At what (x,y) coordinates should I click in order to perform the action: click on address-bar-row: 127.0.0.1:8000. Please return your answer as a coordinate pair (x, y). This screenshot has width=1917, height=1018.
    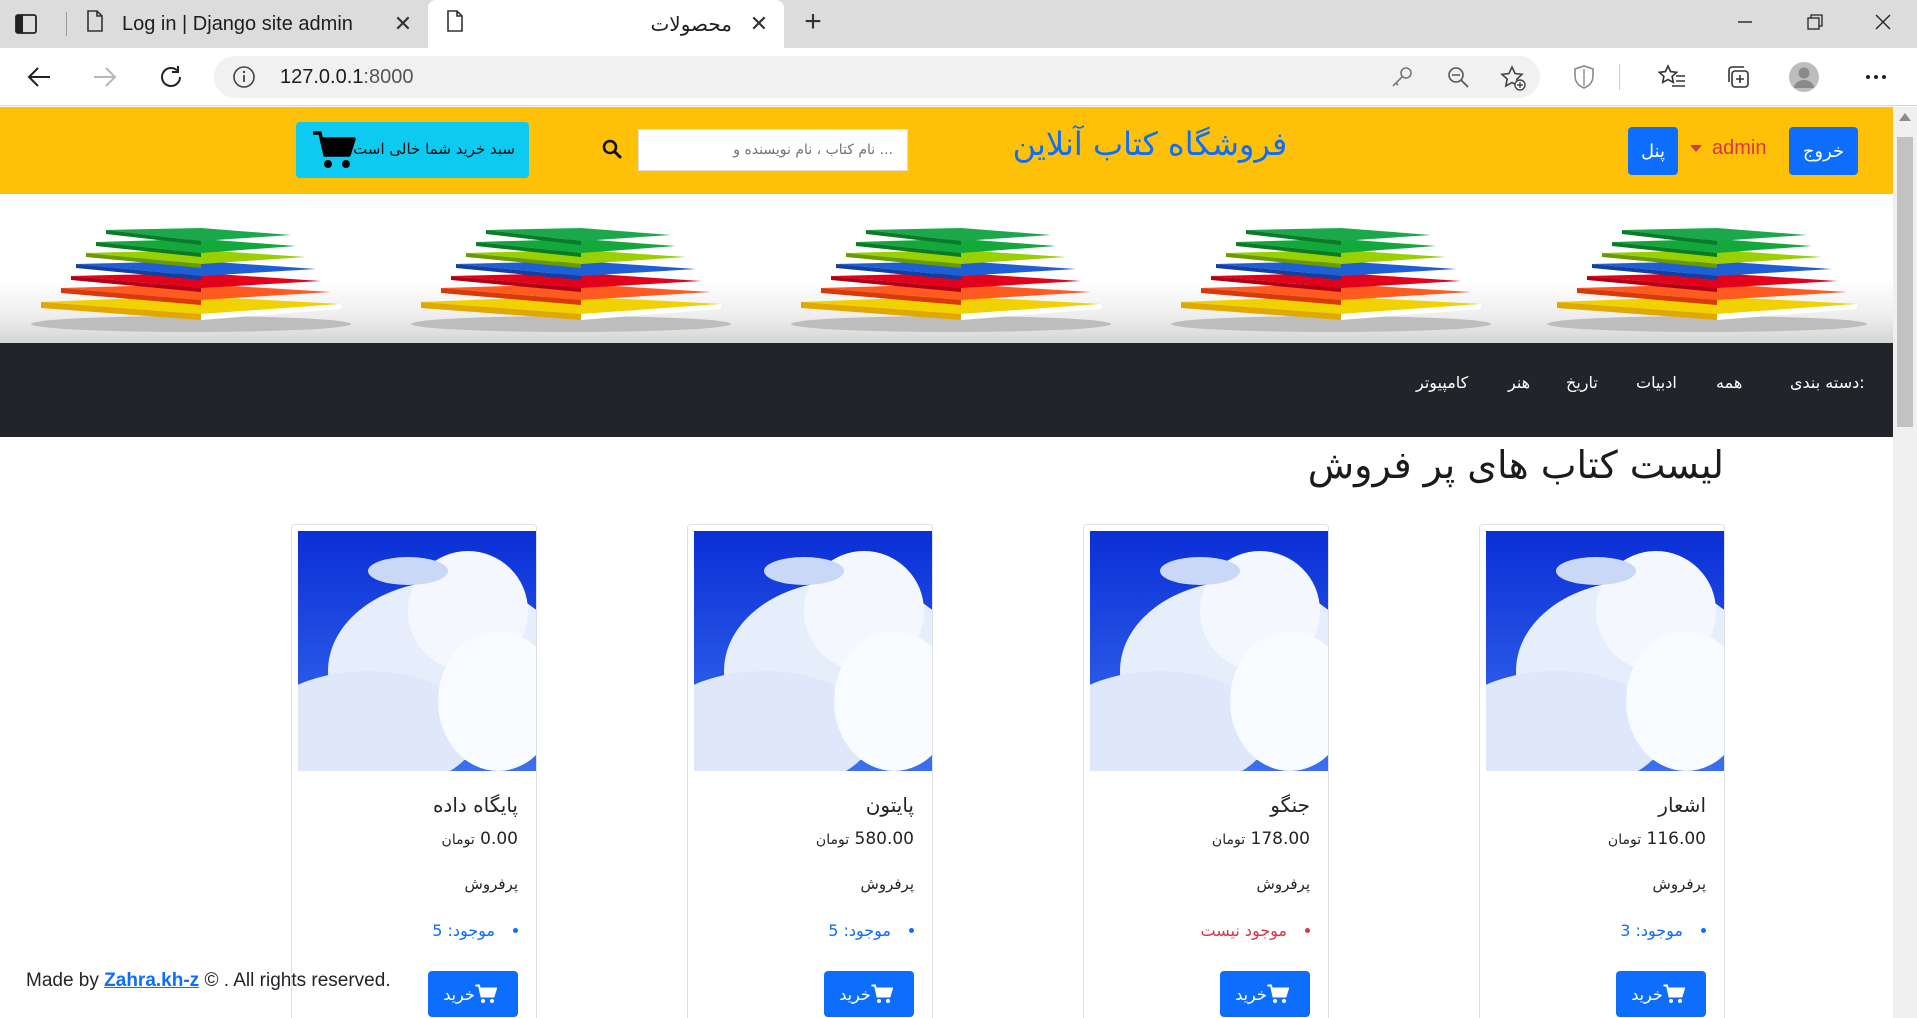
    Looking at the image, I should click on (958, 77).